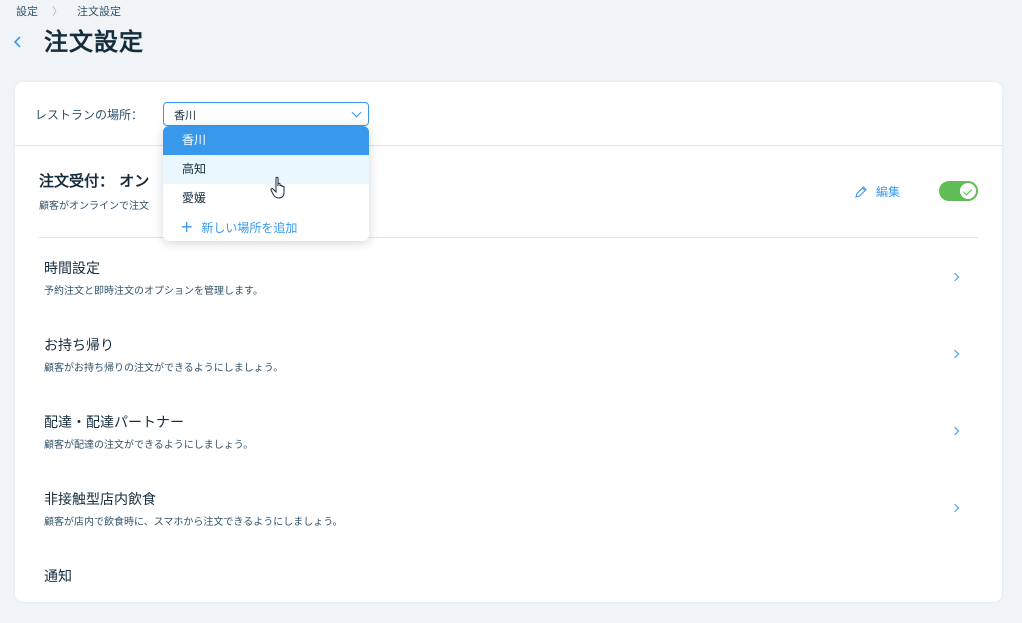 Image resolution: width=1022 pixels, height=623 pixels. Describe the element at coordinates (508, 353) in the screenshot. I see `settings-row-pickup: お持ち帰り 顧客がお持ち帰りの注文ができるようにしましょう。` at that location.